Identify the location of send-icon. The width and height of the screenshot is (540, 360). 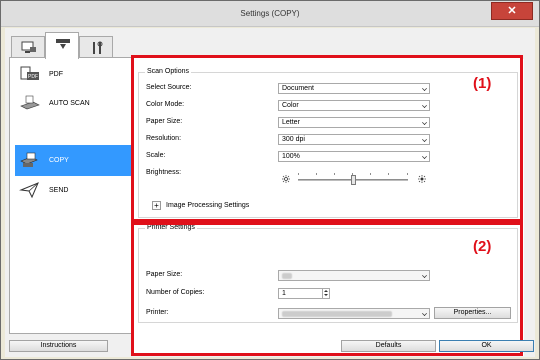
(29, 190).